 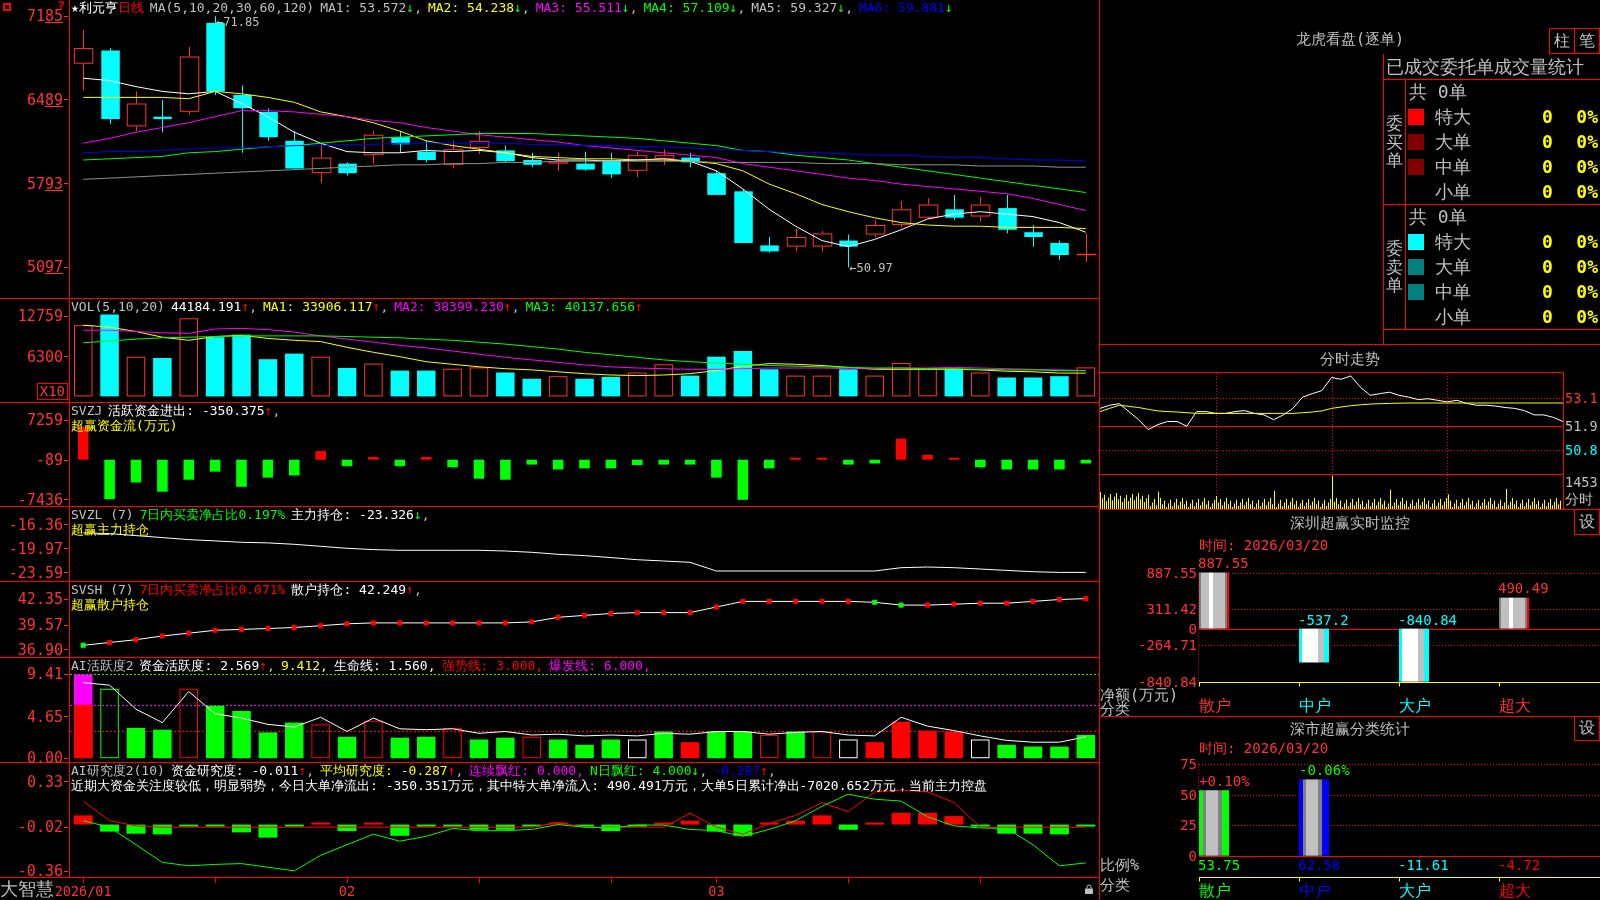 What do you see at coordinates (102, 665) in the screenshot?
I see `indicator-title: AI活跃度2` at bounding box center [102, 665].